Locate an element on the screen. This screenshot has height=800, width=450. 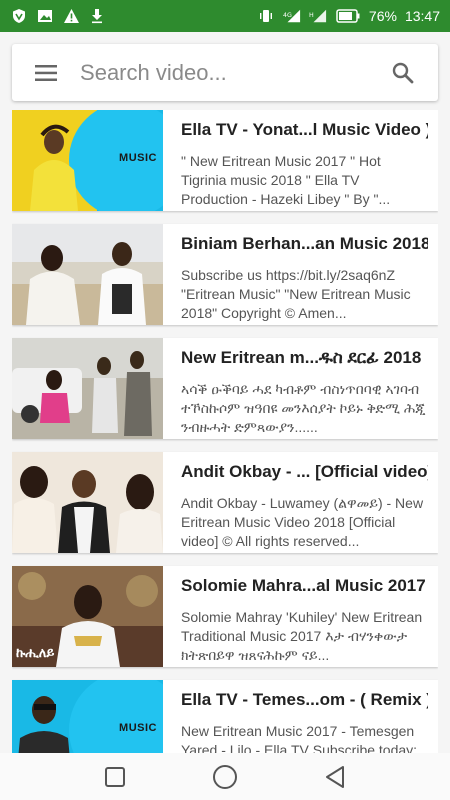
back-button is located at coordinates (335, 777).